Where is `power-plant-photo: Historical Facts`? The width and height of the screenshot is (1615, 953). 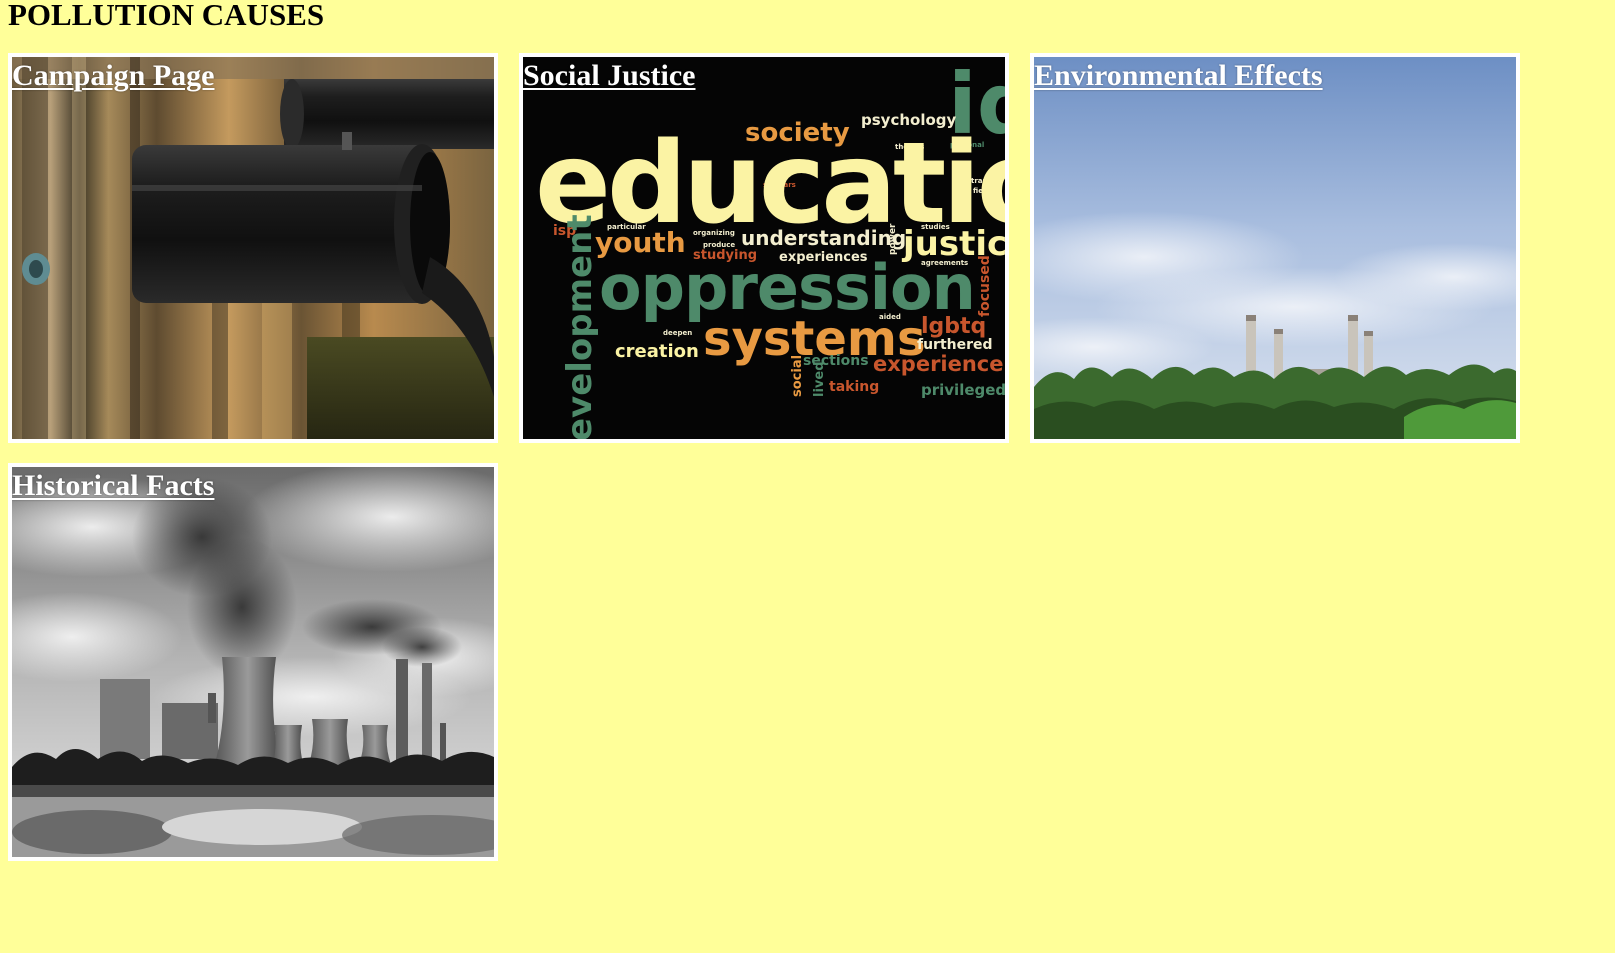
power-plant-photo: Historical Facts is located at coordinates (253, 662).